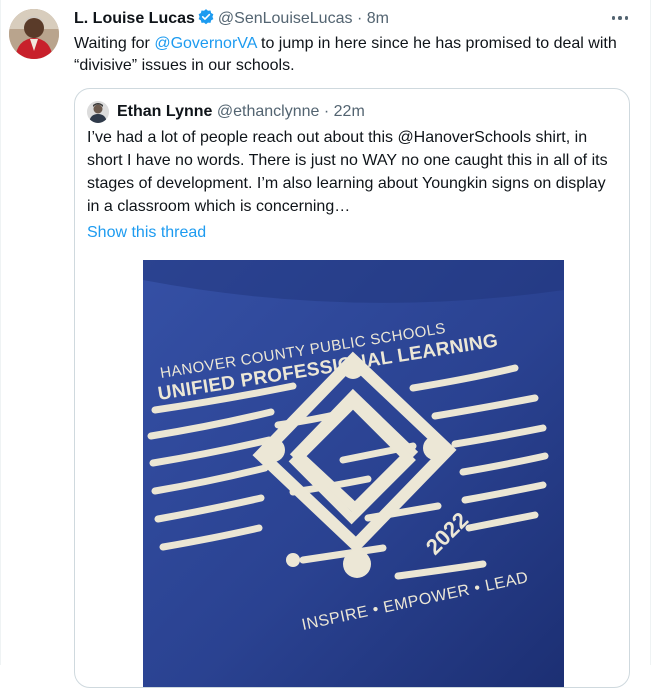  What do you see at coordinates (146, 233) in the screenshot?
I see `show-thread-link: Show this thread` at bounding box center [146, 233].